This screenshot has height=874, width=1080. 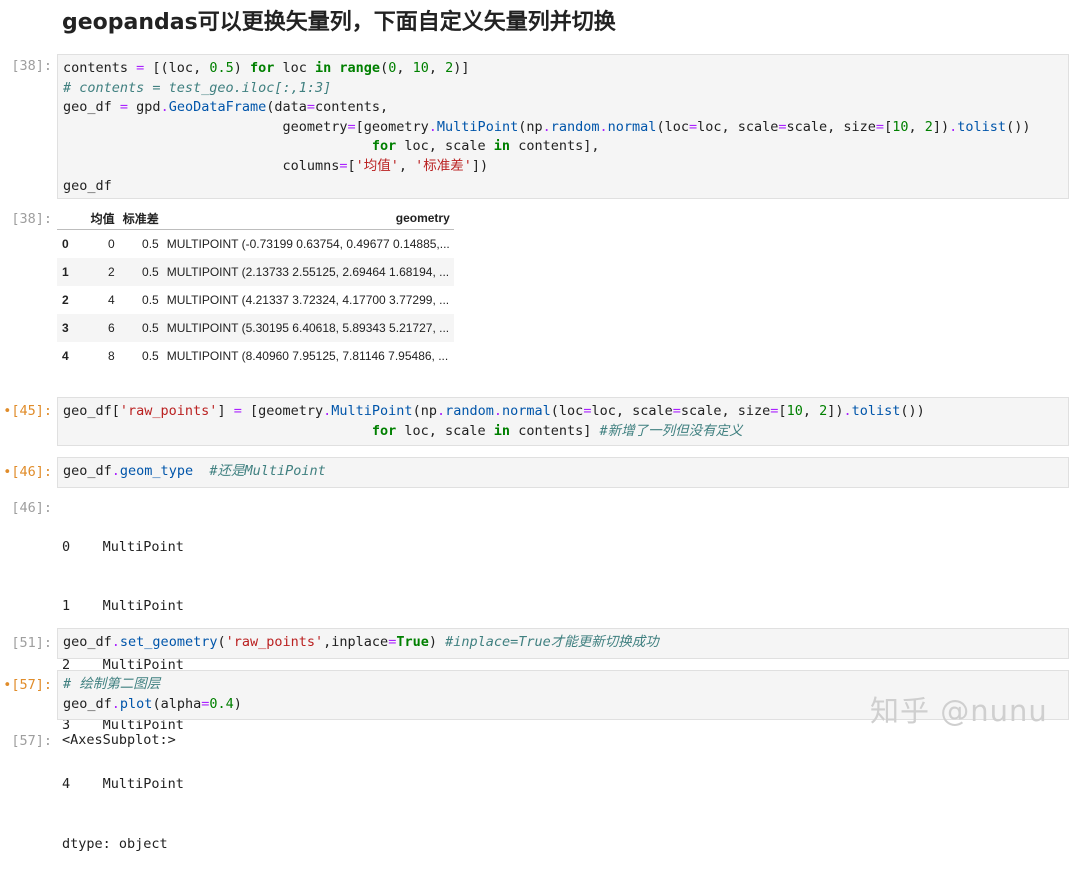 I want to click on name-token: geom_type, so click(x=156, y=471).